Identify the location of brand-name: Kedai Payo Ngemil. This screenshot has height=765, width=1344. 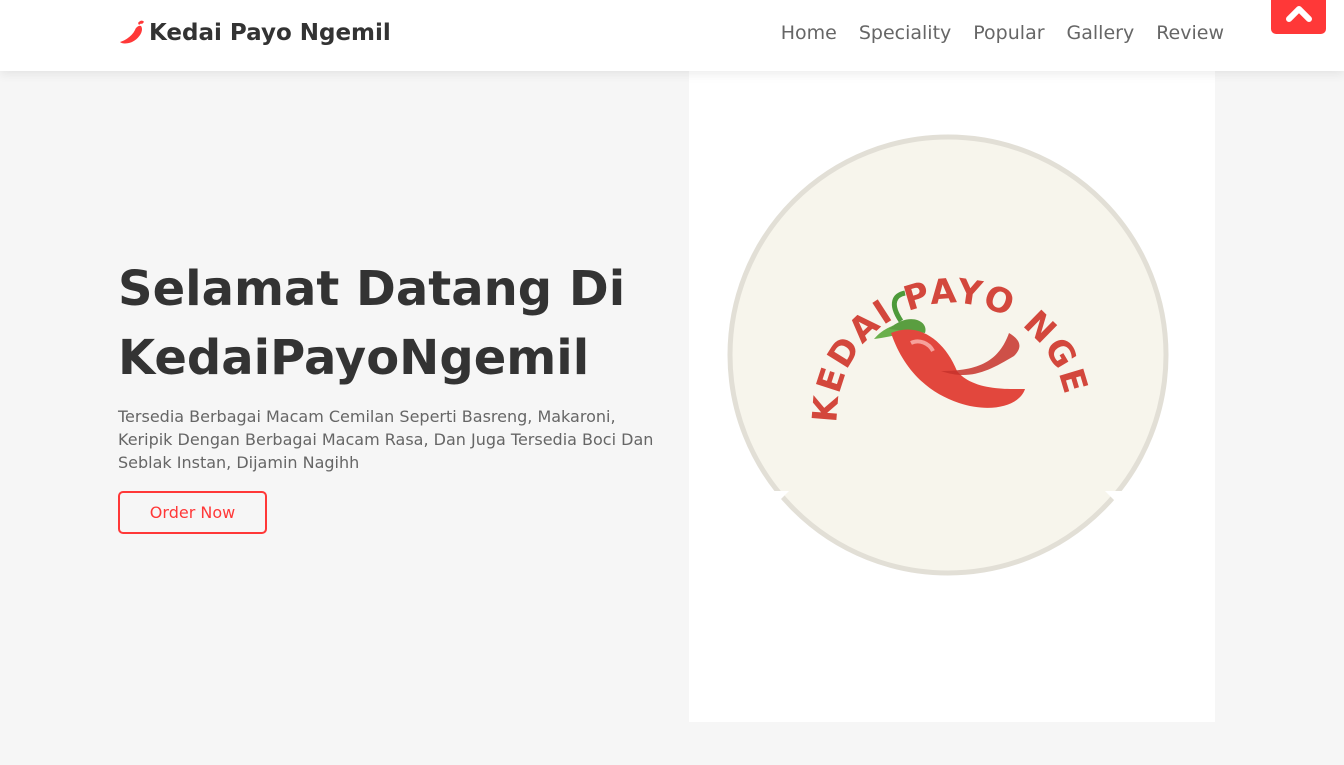
(270, 33).